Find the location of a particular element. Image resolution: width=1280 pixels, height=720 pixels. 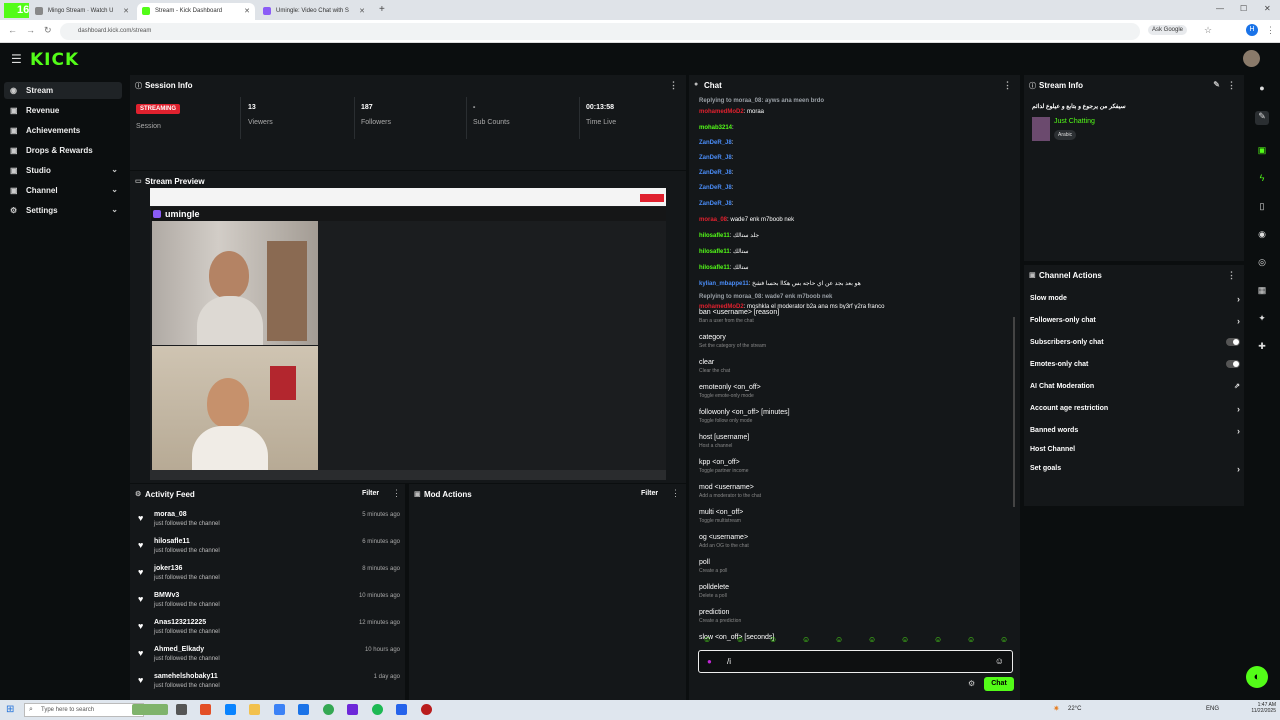

edit-icon: ✎ is located at coordinates (1216, 84).